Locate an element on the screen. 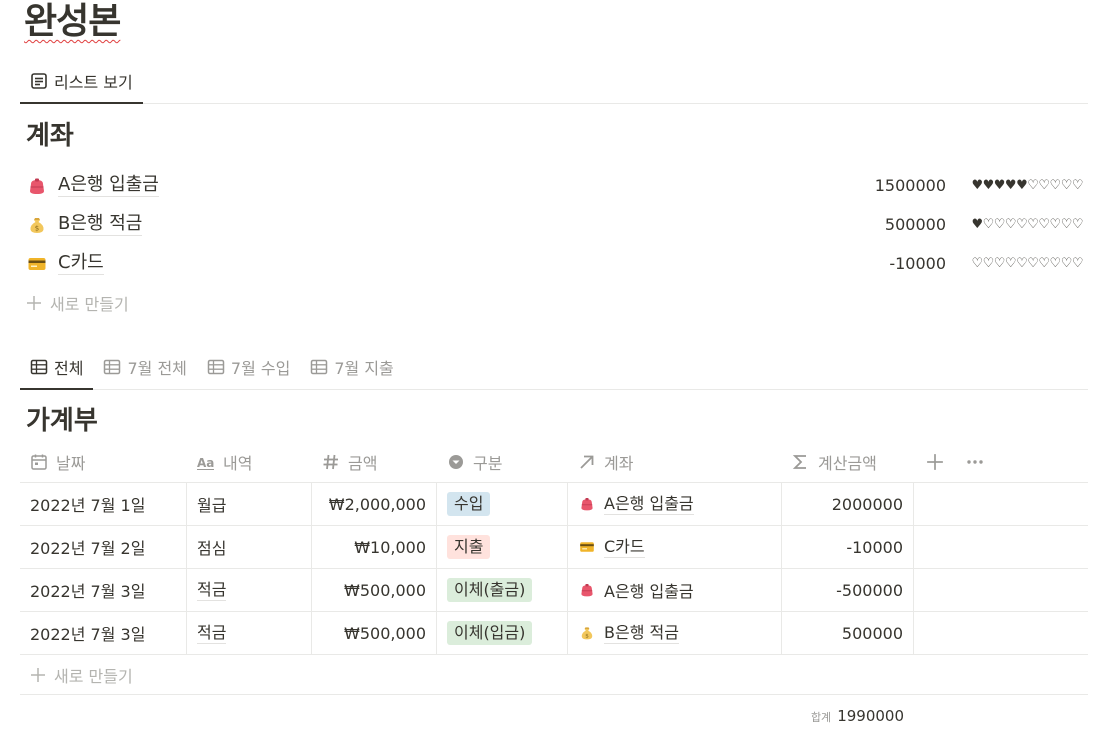 This screenshot has width=1113, height=752. tab-list-view: 리스트 보기 is located at coordinates (81, 81).